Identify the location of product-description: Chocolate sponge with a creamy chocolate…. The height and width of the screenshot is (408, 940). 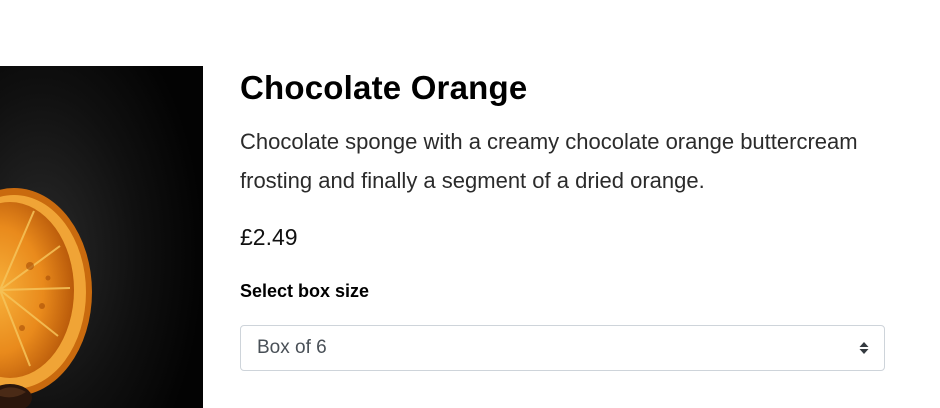
(549, 161).